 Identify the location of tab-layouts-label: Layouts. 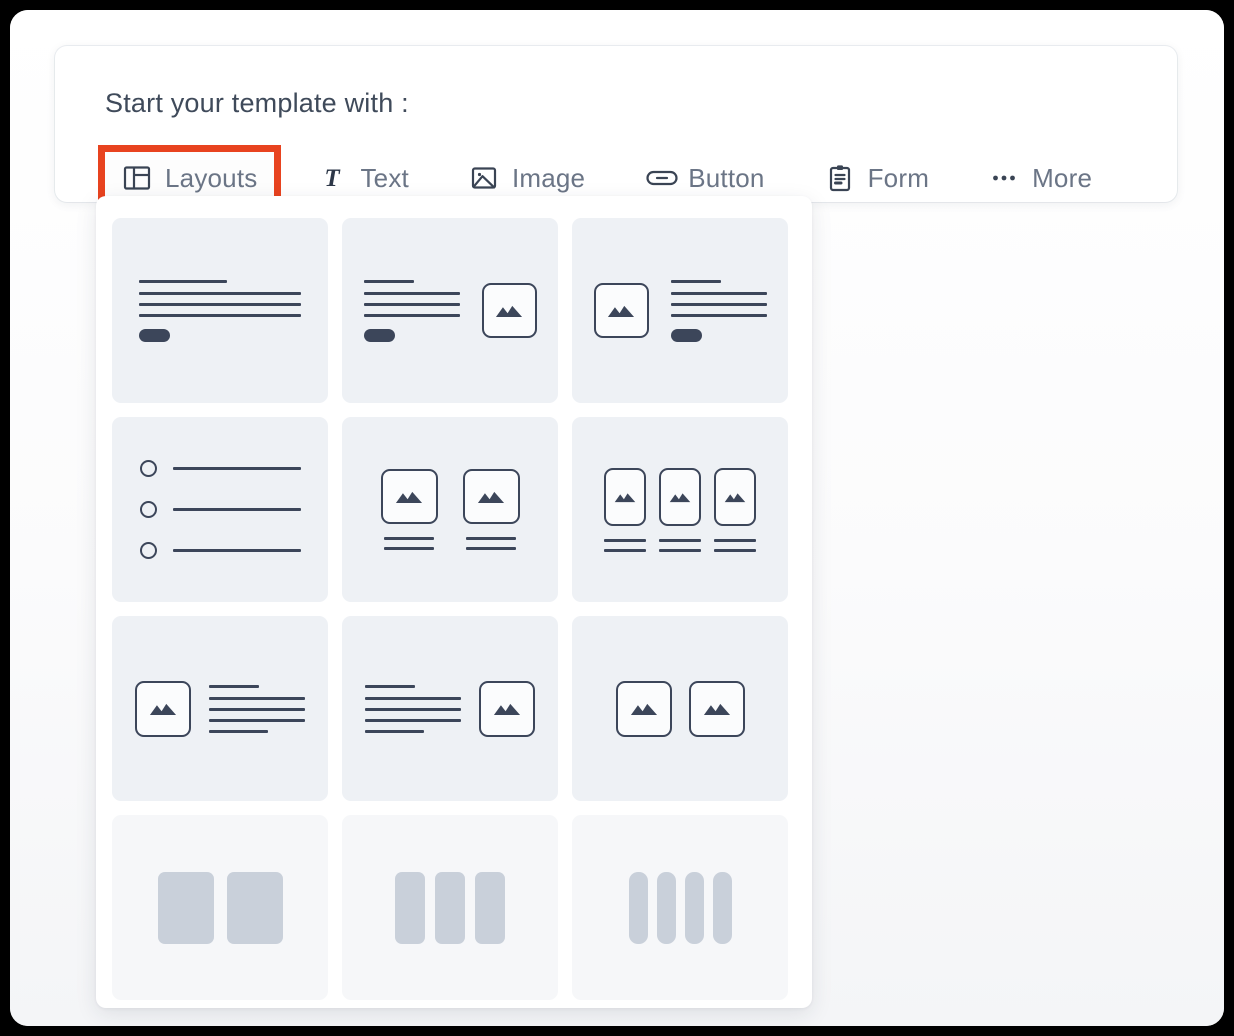
(211, 177).